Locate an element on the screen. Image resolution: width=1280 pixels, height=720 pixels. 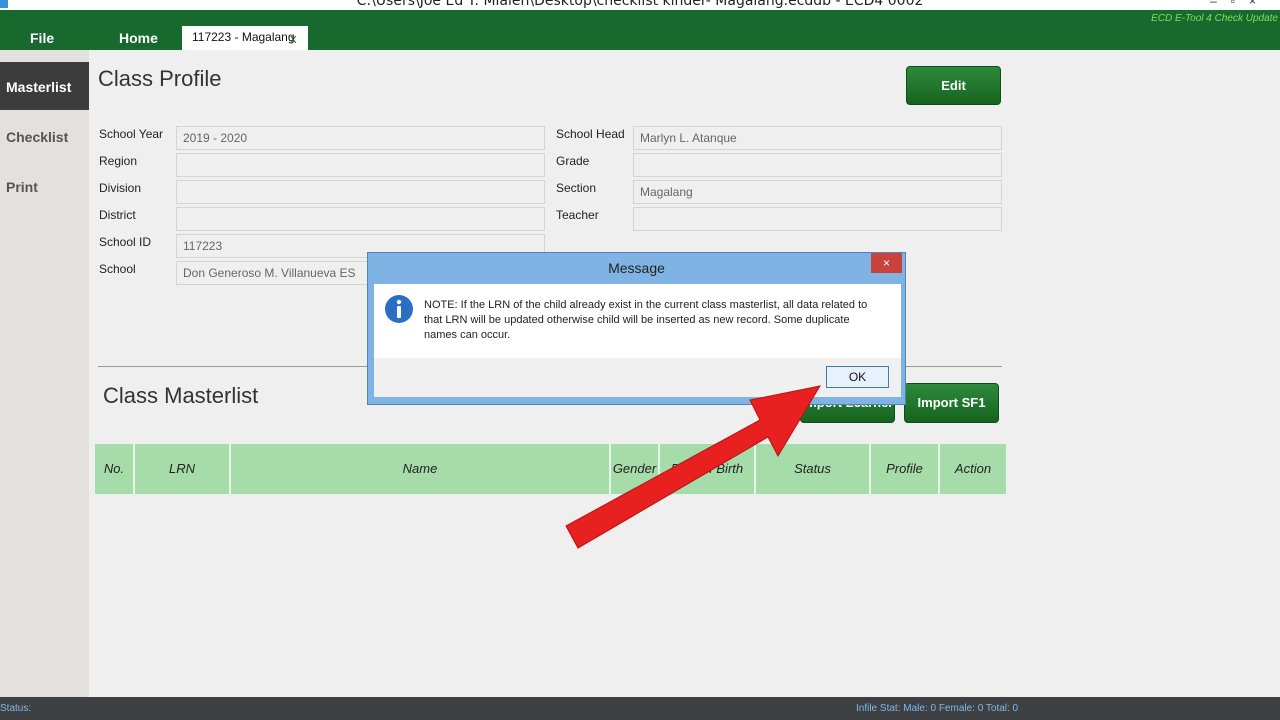
division-label: Division is located at coordinates (120, 188).